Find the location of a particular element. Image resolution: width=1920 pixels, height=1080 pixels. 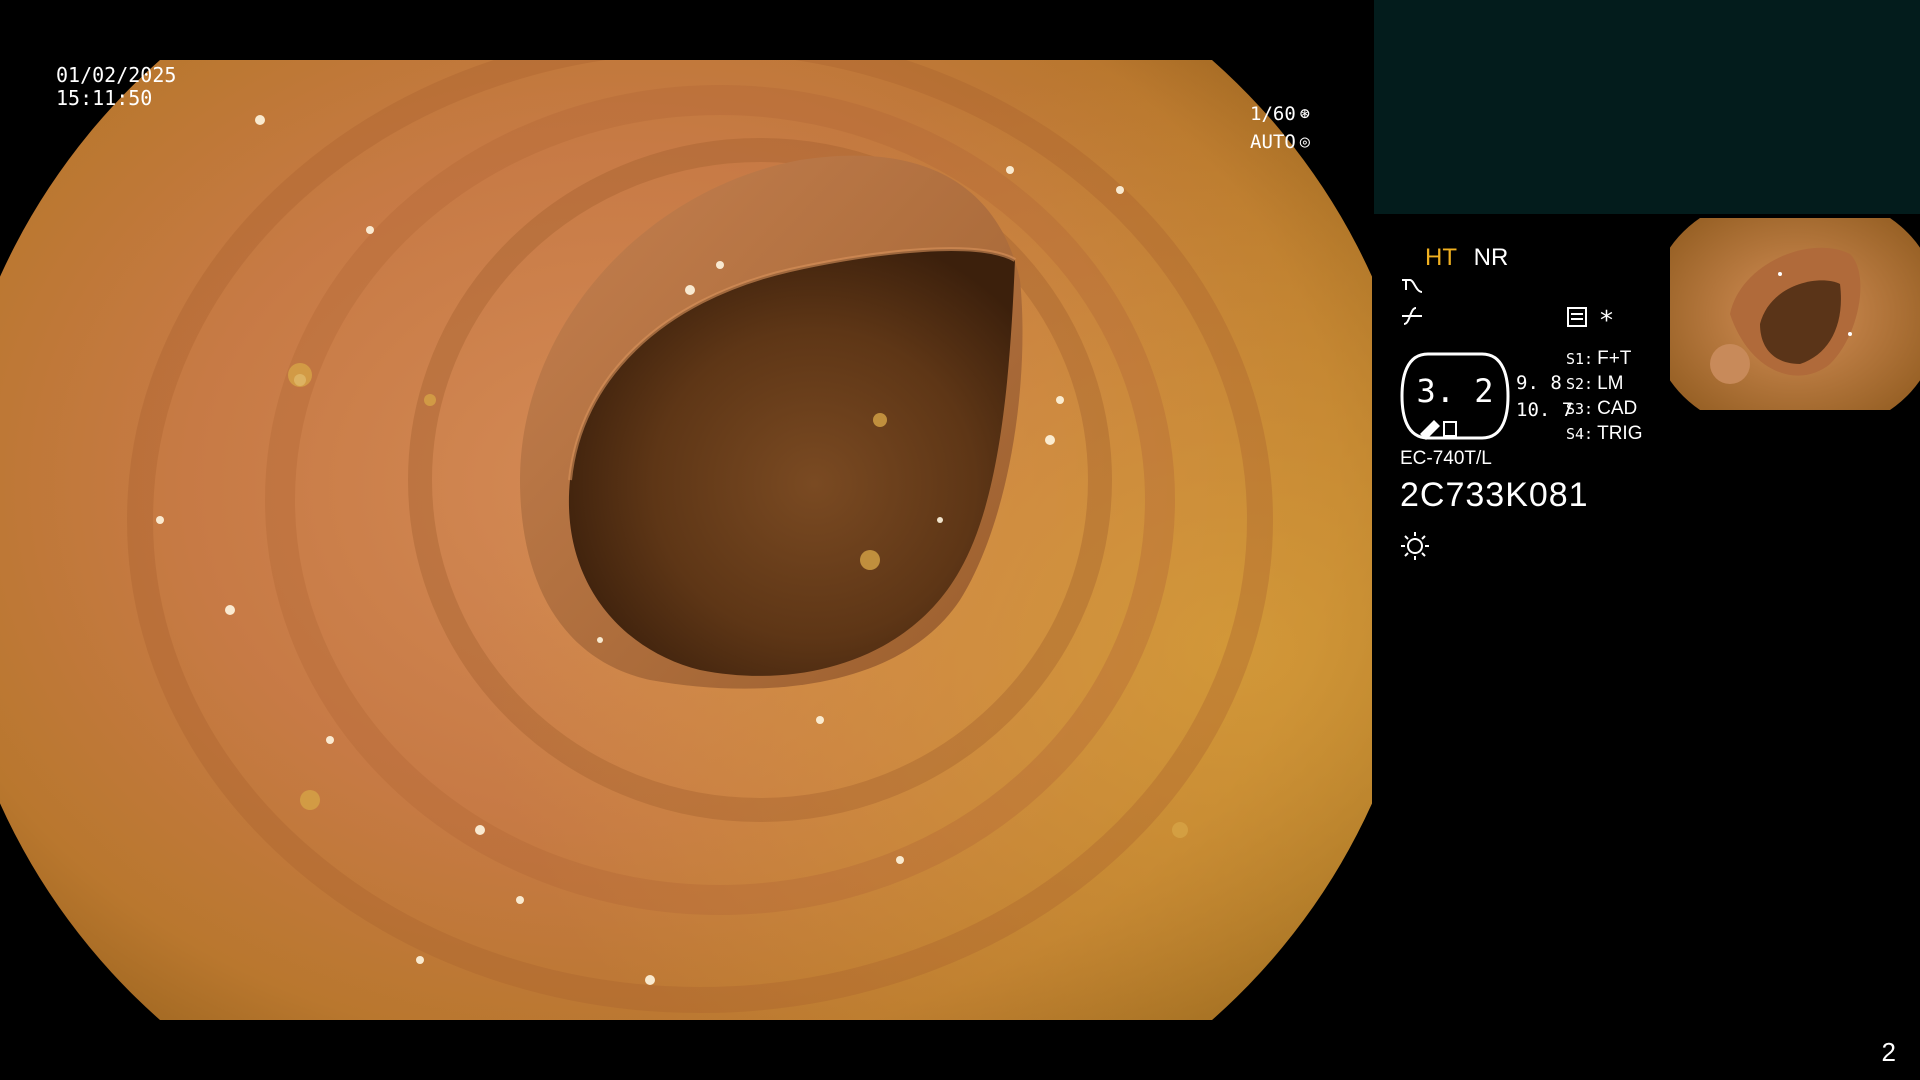

iris-row: AUTO ◎ is located at coordinates (1280, 142).